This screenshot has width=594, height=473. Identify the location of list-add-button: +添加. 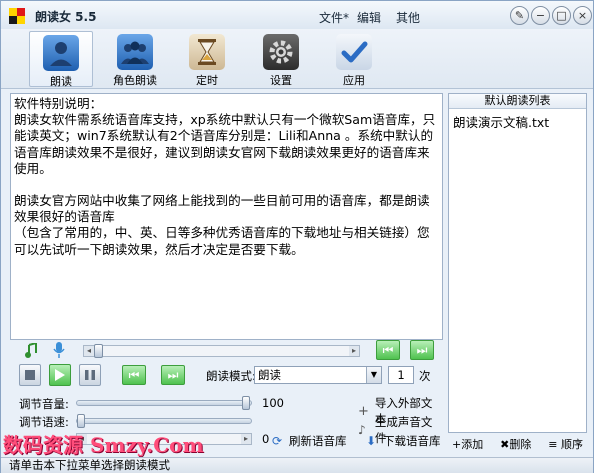
(467, 444).